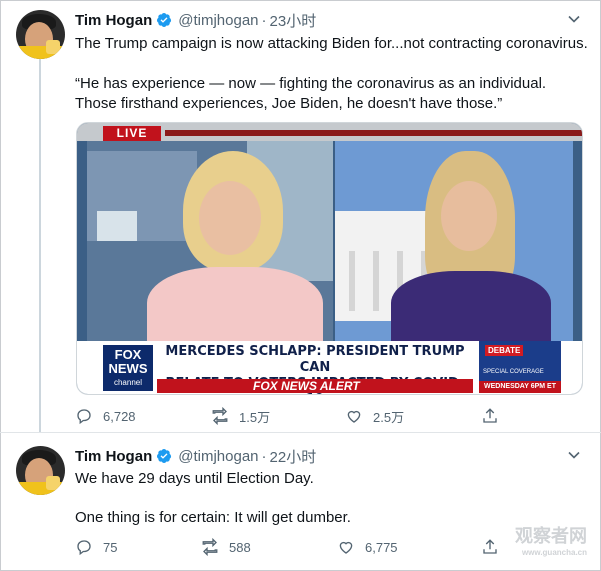 This screenshot has width=601, height=571. I want to click on live-badge: LIVE, so click(132, 133).